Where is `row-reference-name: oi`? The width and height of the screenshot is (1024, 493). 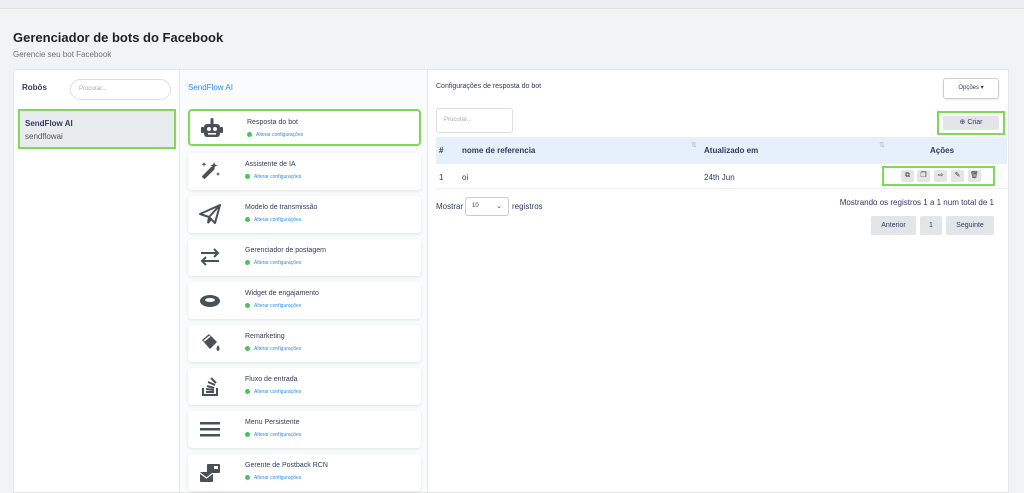
row-reference-name: oi is located at coordinates (465, 177).